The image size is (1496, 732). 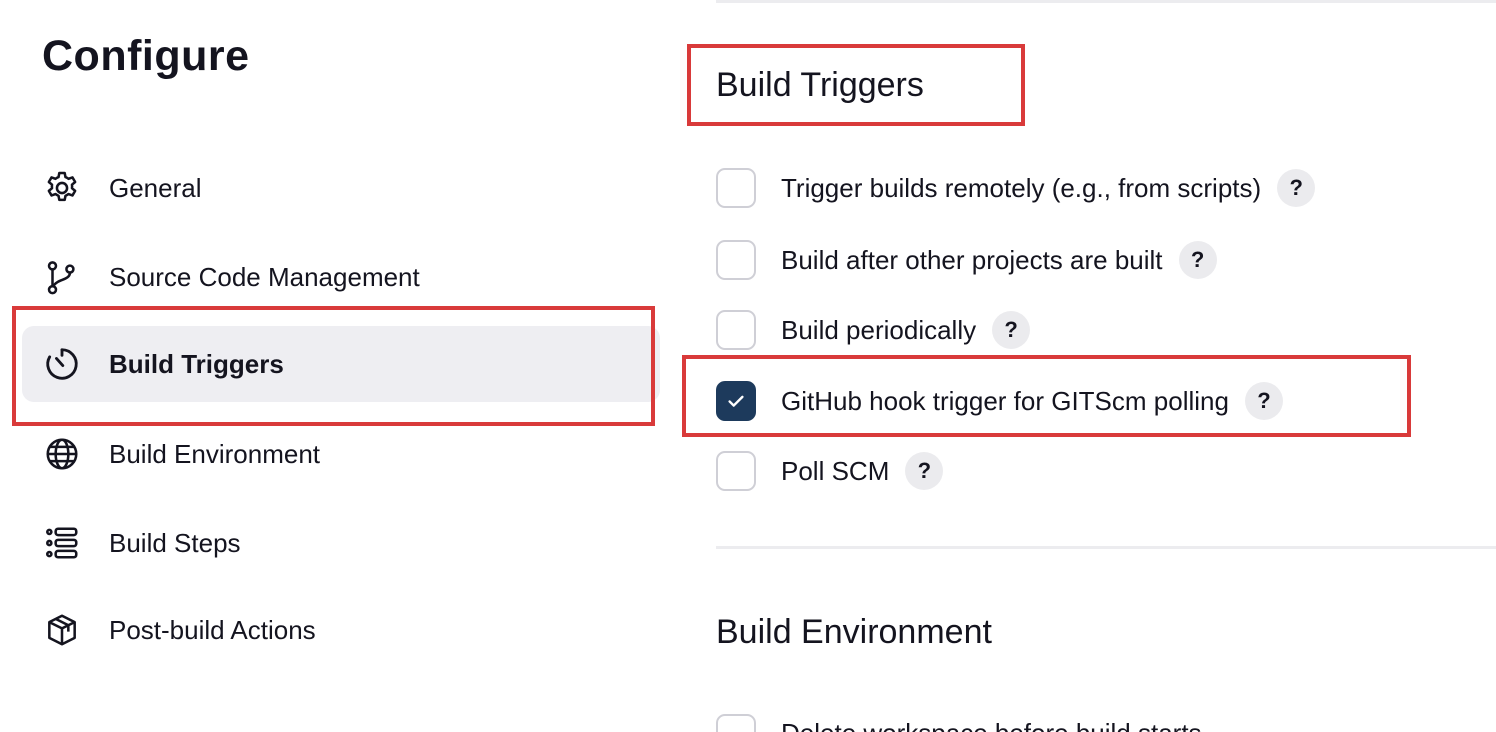 I want to click on build-after-other-projects-checkbox, so click(x=736, y=260).